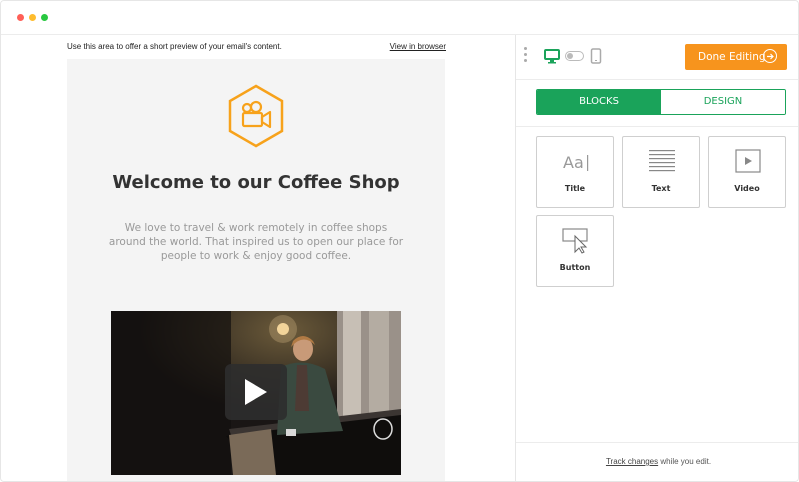 The width and height of the screenshot is (799, 482). I want to click on title-glyph: Aa, so click(573, 162).